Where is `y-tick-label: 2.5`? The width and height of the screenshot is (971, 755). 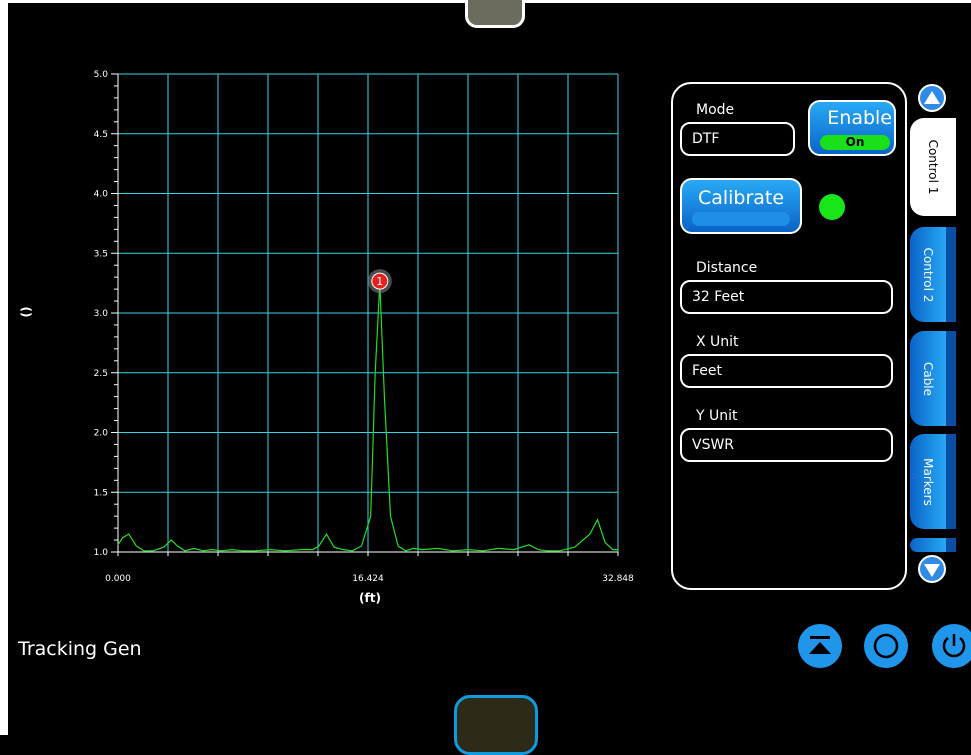
y-tick-label: 2.5 is located at coordinates (101, 374).